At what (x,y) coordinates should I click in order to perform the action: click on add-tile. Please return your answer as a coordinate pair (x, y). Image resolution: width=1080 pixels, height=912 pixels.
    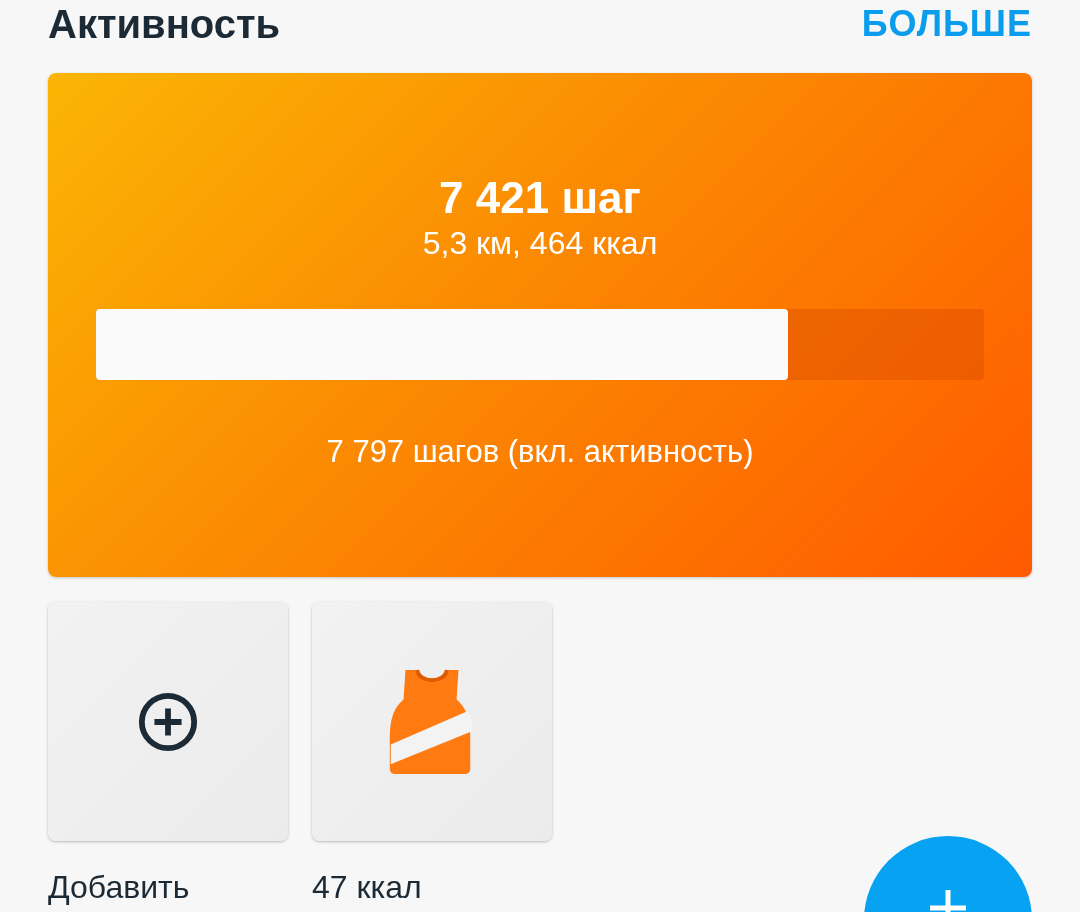
    Looking at the image, I should click on (168, 721).